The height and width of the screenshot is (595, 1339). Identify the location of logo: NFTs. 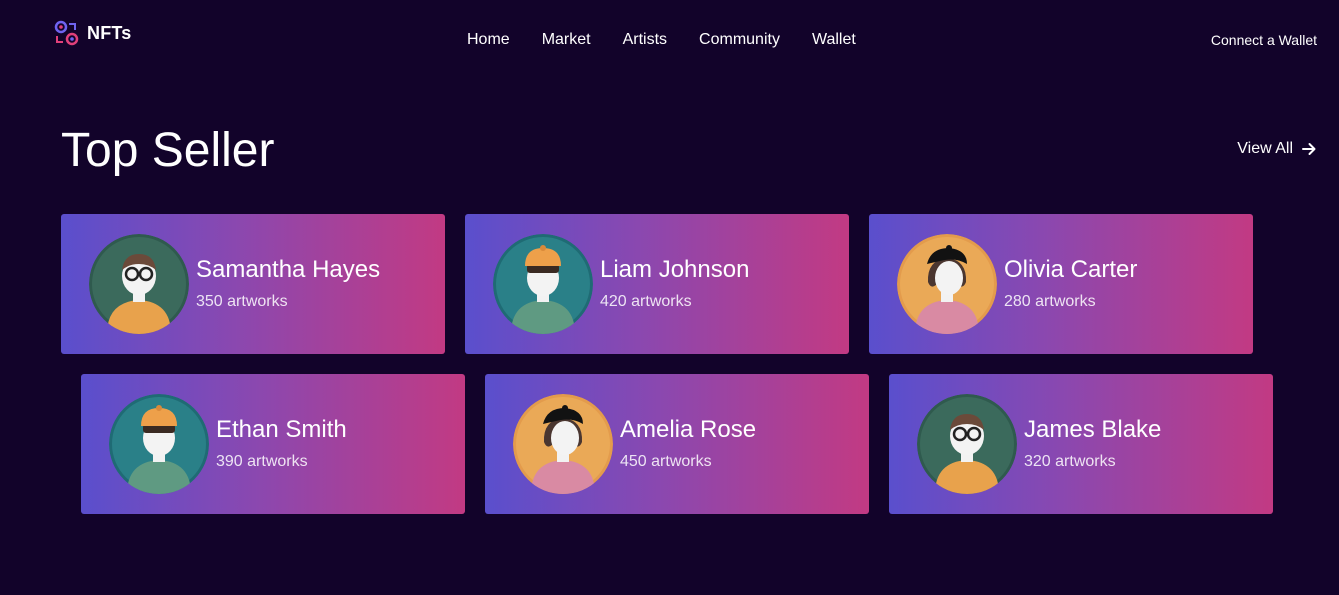
(92, 33).